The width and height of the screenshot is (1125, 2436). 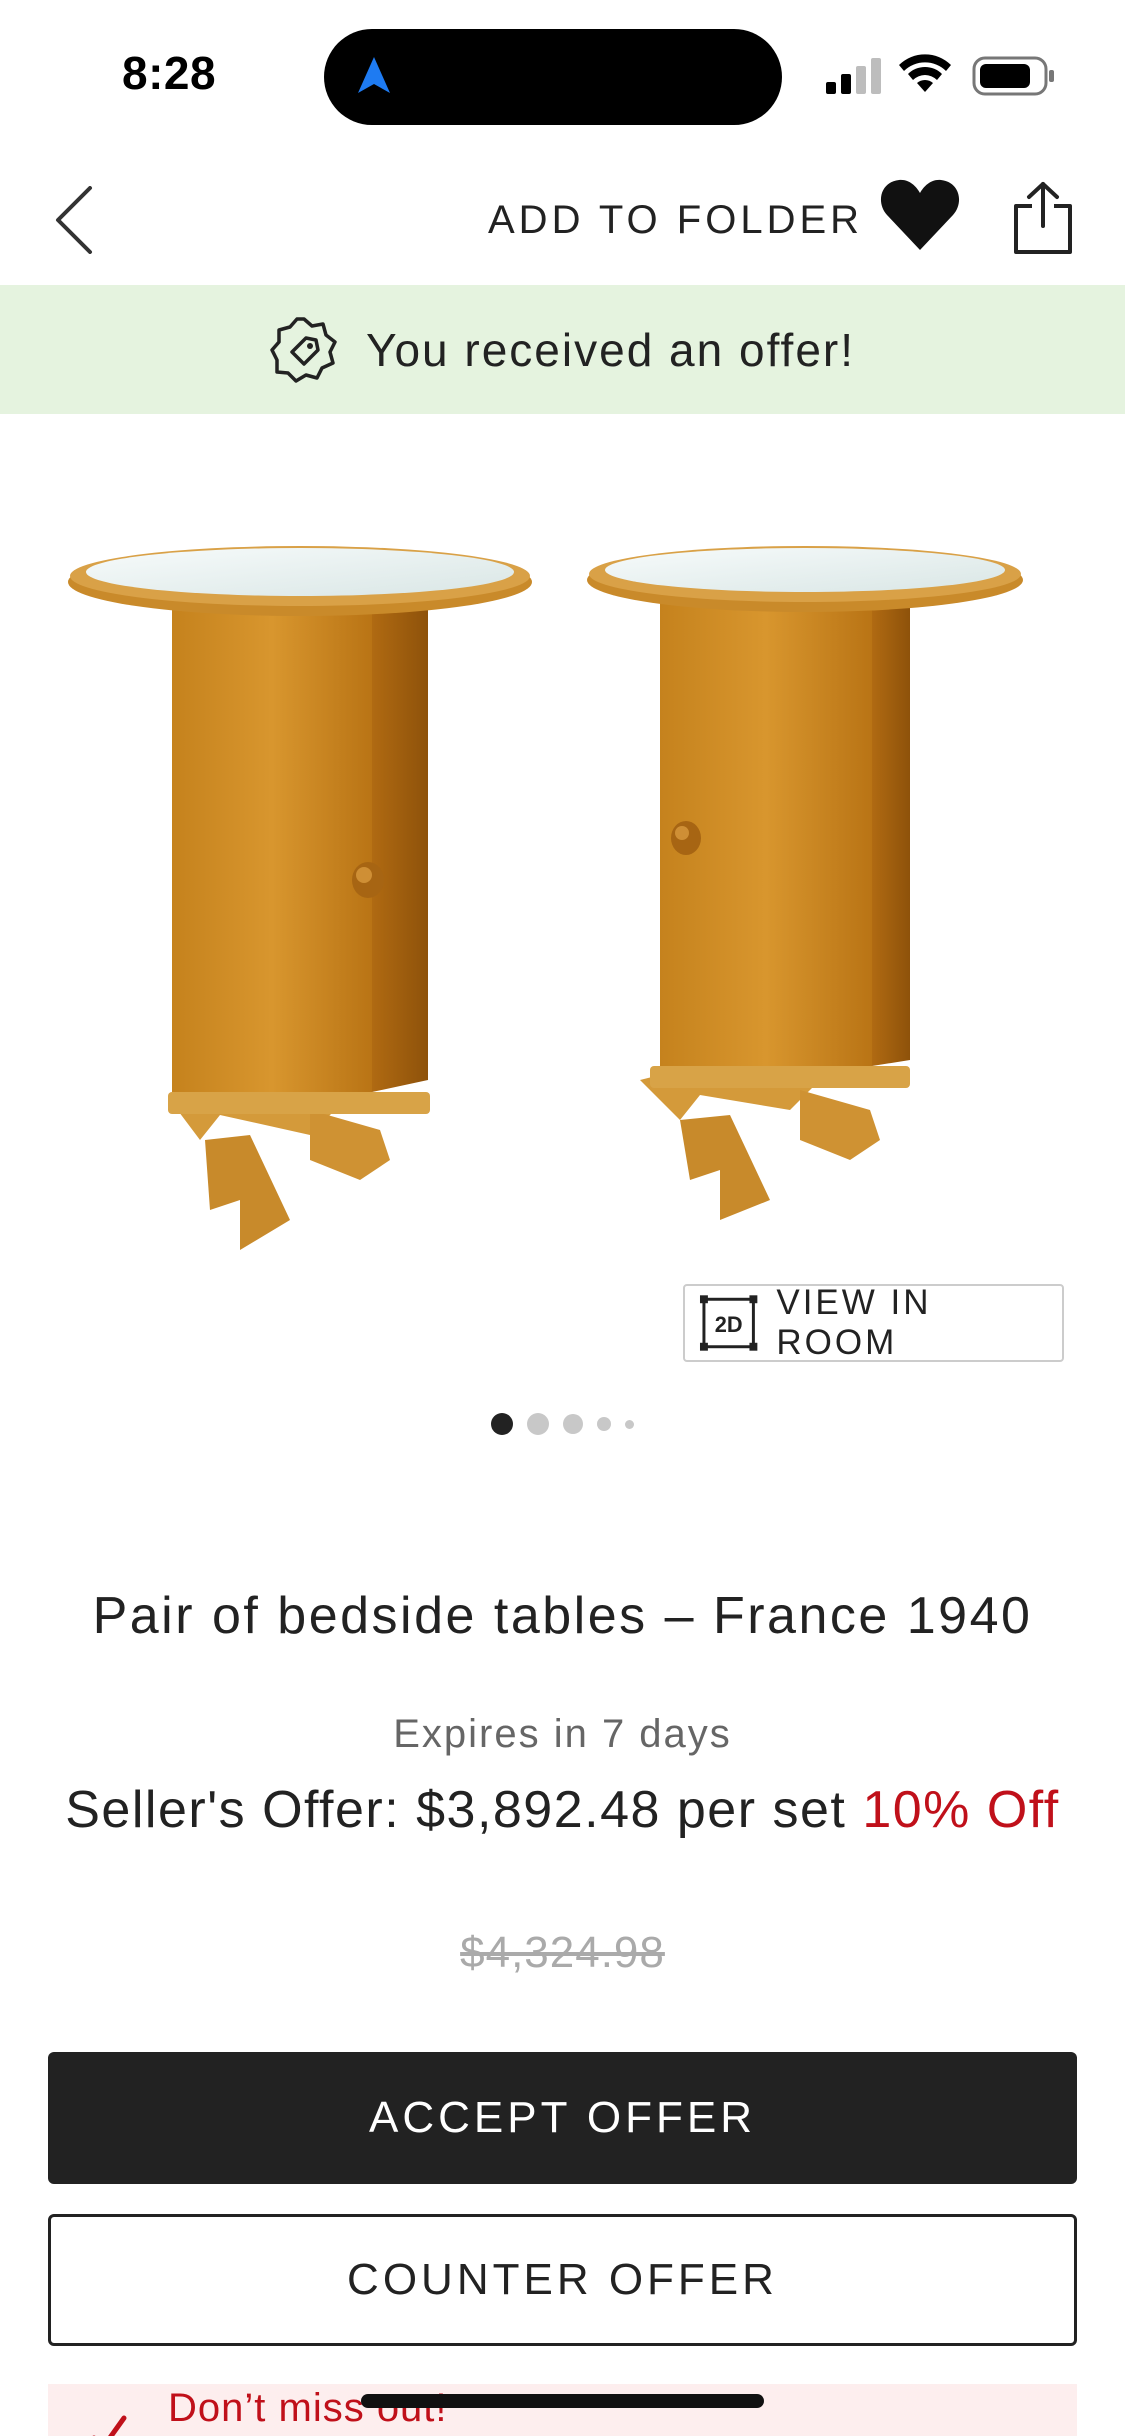 What do you see at coordinates (562, 2410) in the screenshot?
I see `dont-miss-out-notice: Don’t miss out!` at bounding box center [562, 2410].